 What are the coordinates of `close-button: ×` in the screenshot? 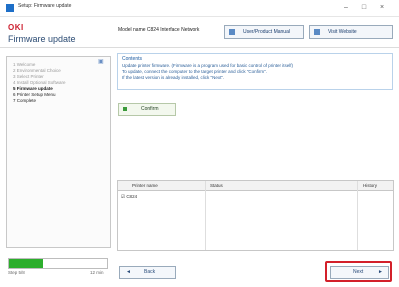 It's located at (382, 8).